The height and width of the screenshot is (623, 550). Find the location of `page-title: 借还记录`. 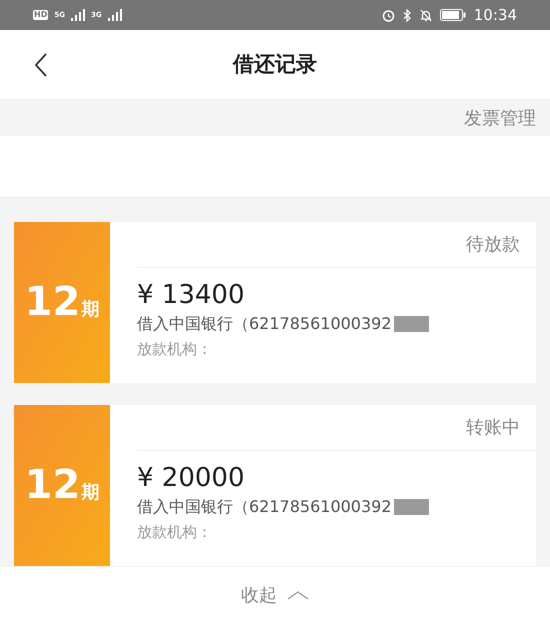

page-title: 借还记录 is located at coordinates (275, 64).